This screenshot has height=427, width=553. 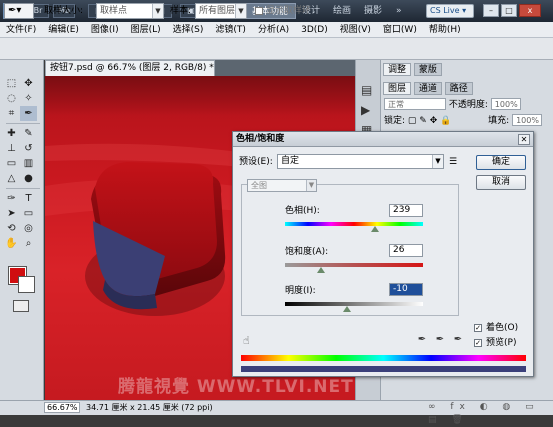 What do you see at coordinates (321, 270) in the screenshot?
I see `saturation-slider-thumb` at bounding box center [321, 270].